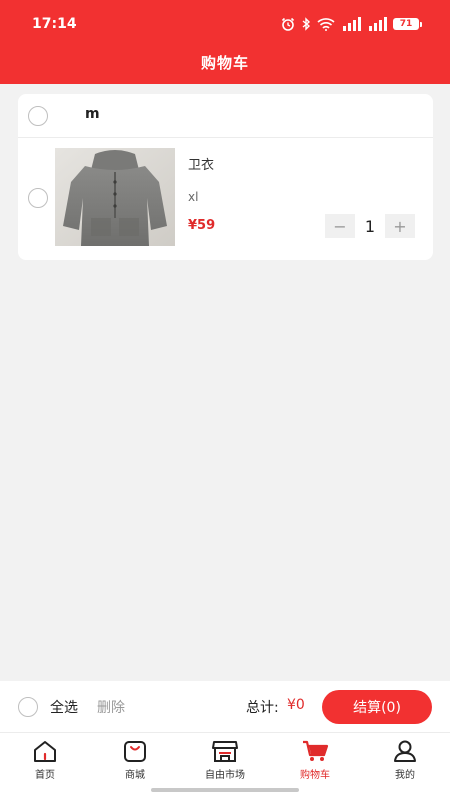 Image resolution: width=450 pixels, height=800 pixels. I want to click on tab-profile: 我的, so click(405, 766).